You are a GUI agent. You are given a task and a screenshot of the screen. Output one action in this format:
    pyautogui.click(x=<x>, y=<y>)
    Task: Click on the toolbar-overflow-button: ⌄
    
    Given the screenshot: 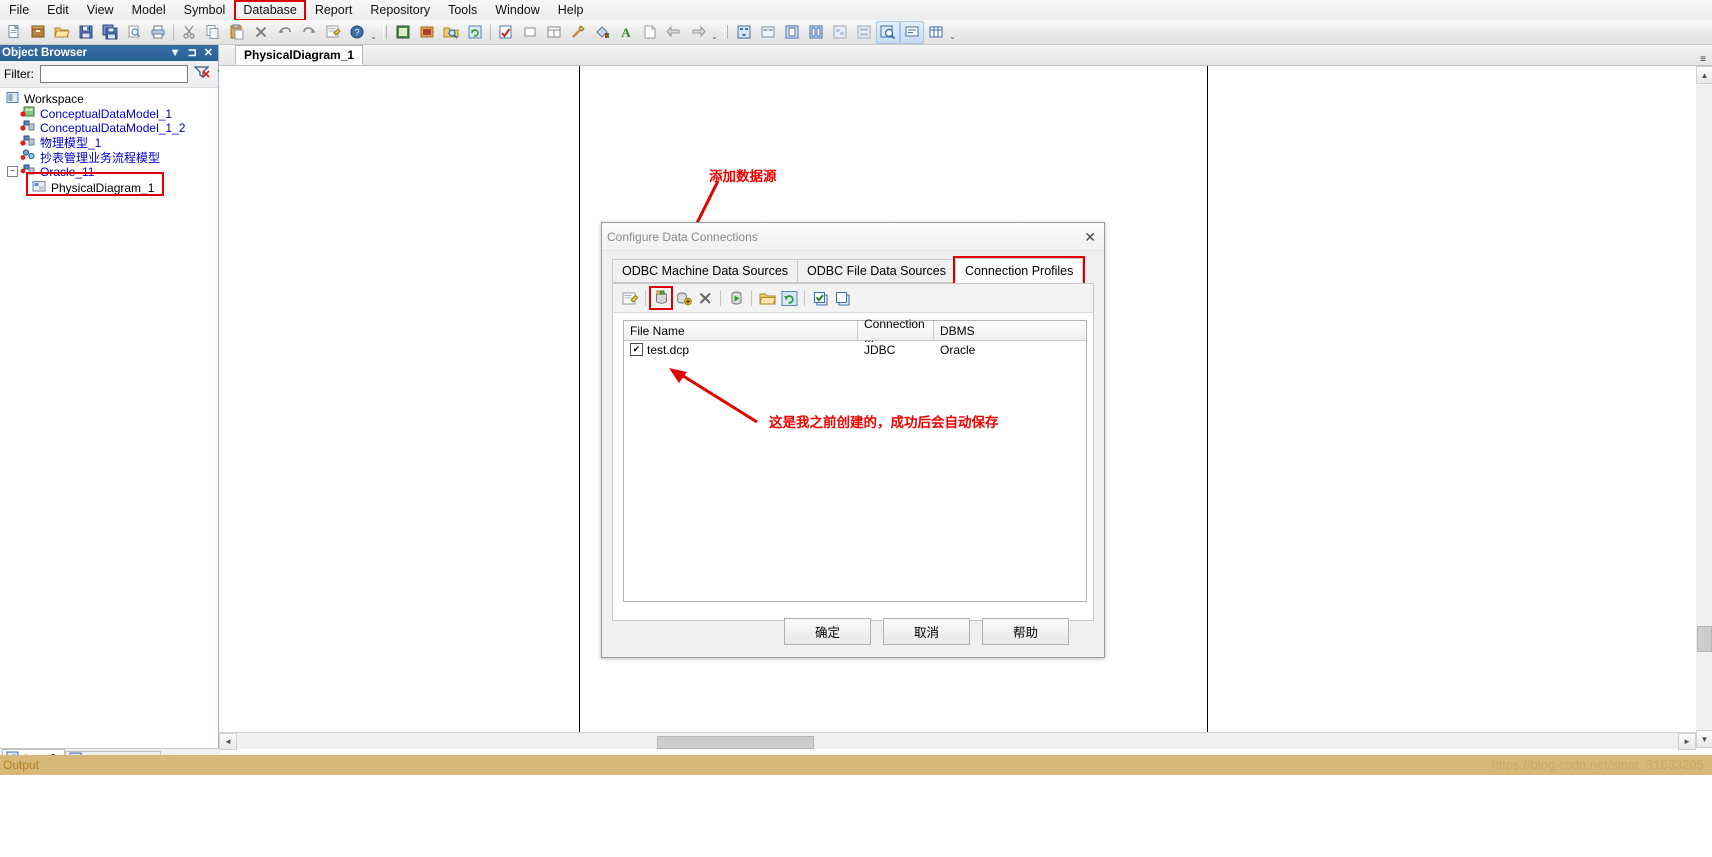 What is the action you would take?
    pyautogui.click(x=373, y=32)
    